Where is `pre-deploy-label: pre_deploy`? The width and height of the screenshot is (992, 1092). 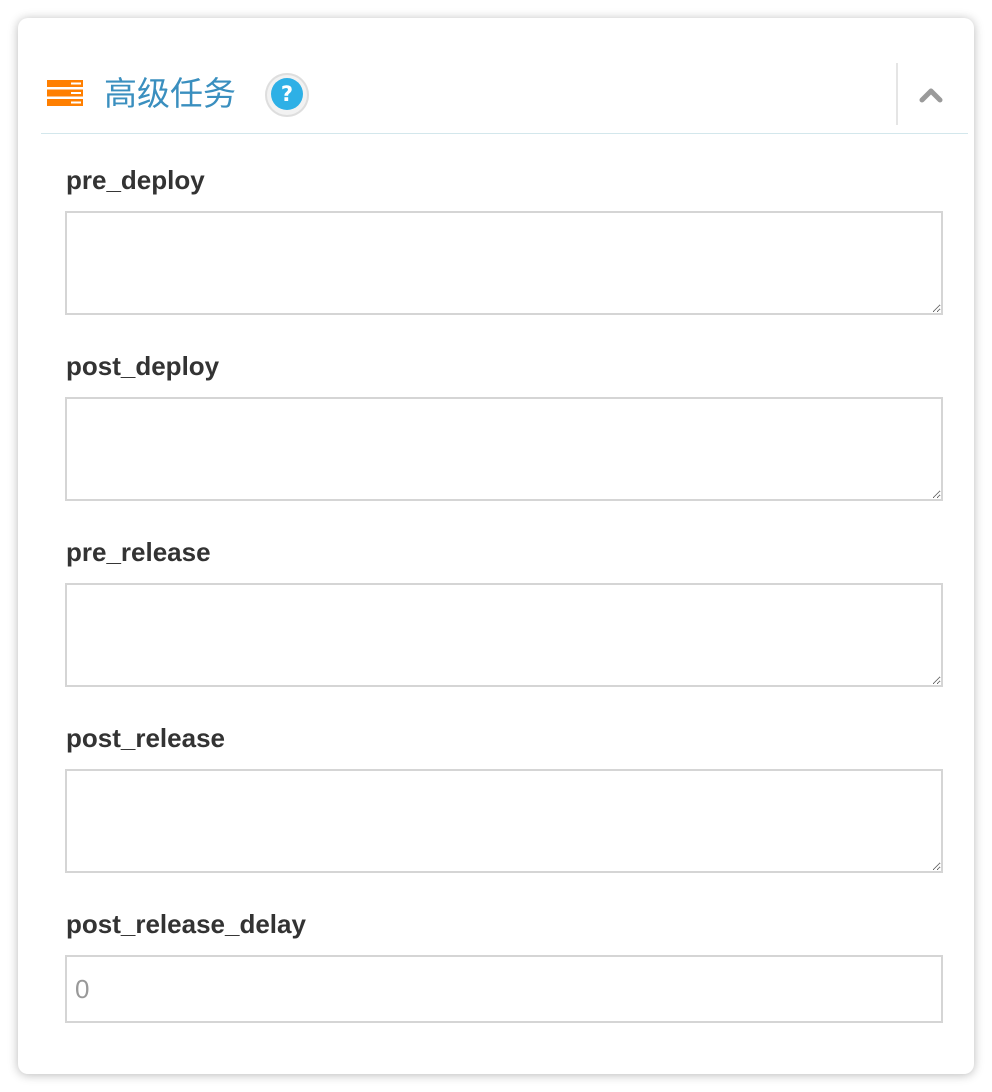
pre-deploy-label: pre_deploy is located at coordinates (135, 180).